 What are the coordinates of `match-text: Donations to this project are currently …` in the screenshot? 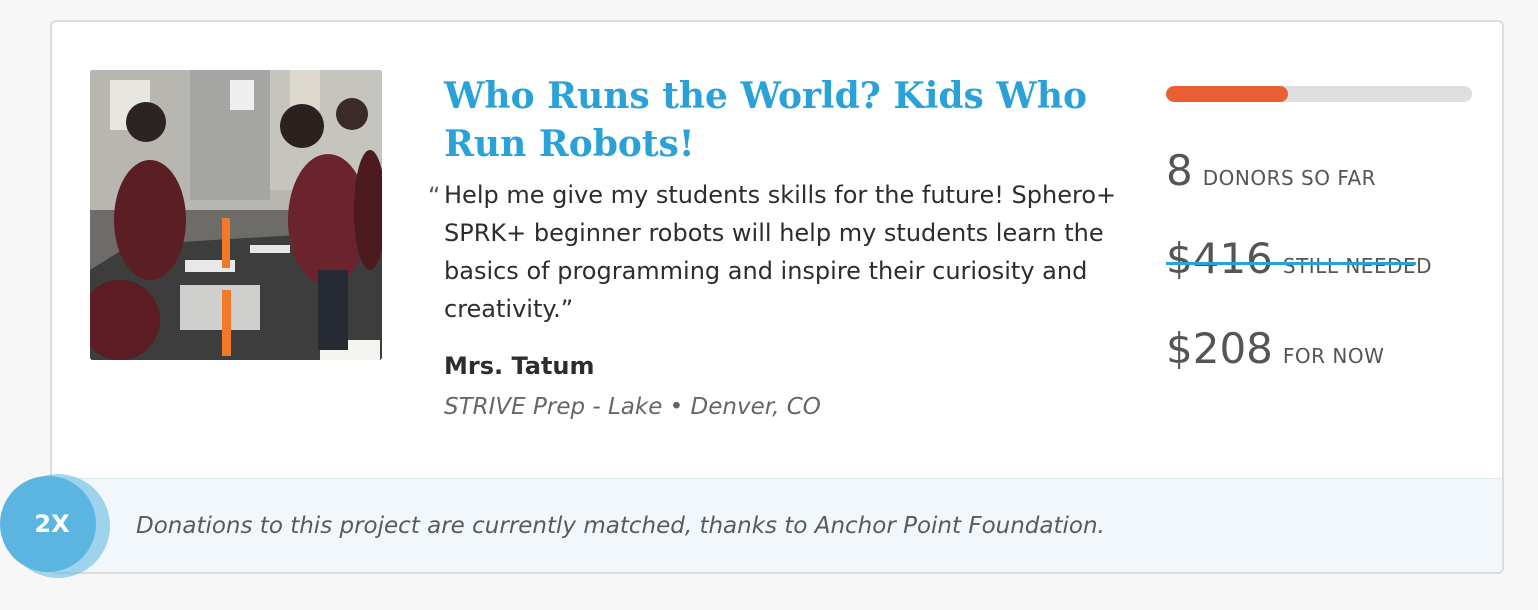 It's located at (620, 526).